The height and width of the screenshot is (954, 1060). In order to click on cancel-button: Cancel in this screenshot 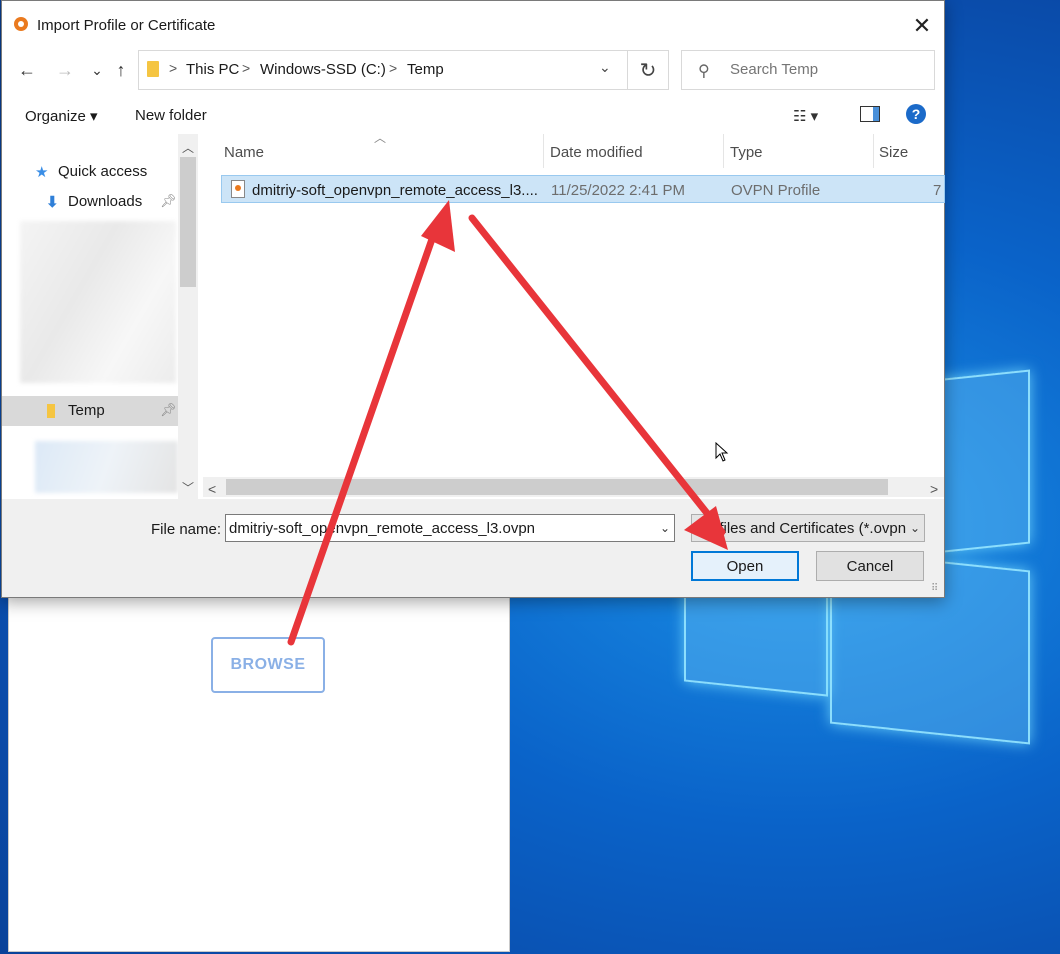, I will do `click(870, 566)`.